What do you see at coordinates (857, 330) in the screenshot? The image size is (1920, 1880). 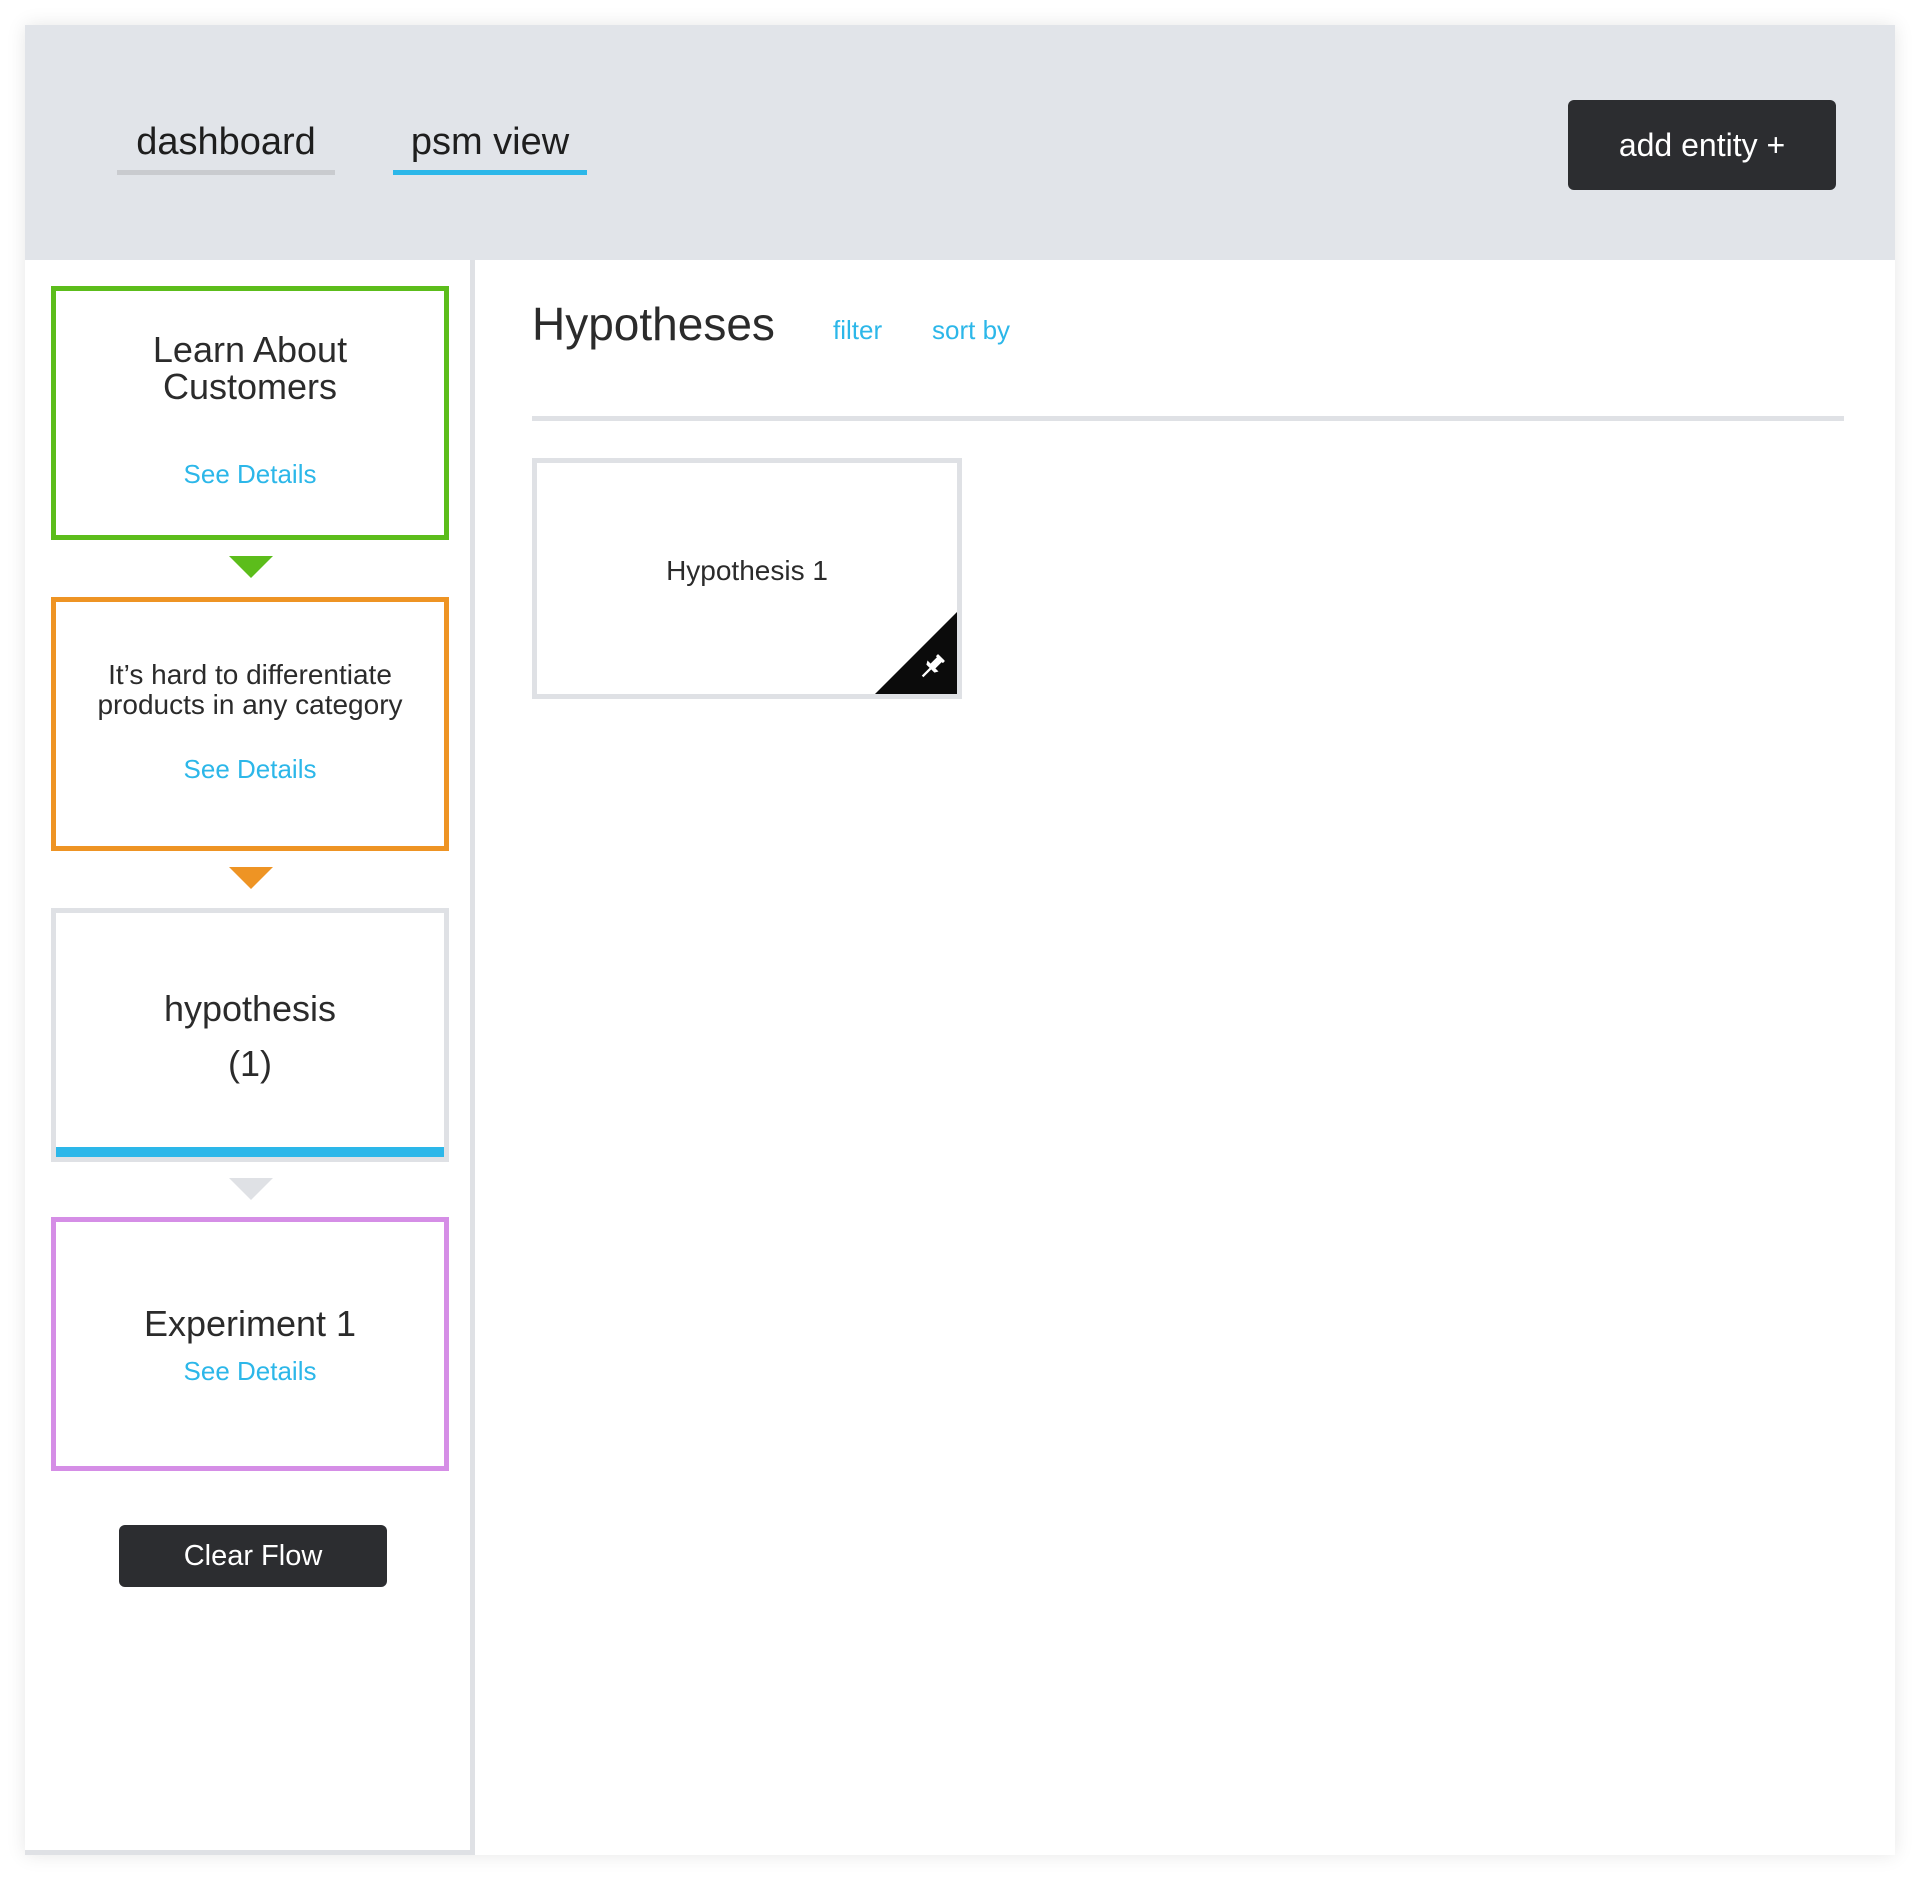 I see `filter-link: filter` at bounding box center [857, 330].